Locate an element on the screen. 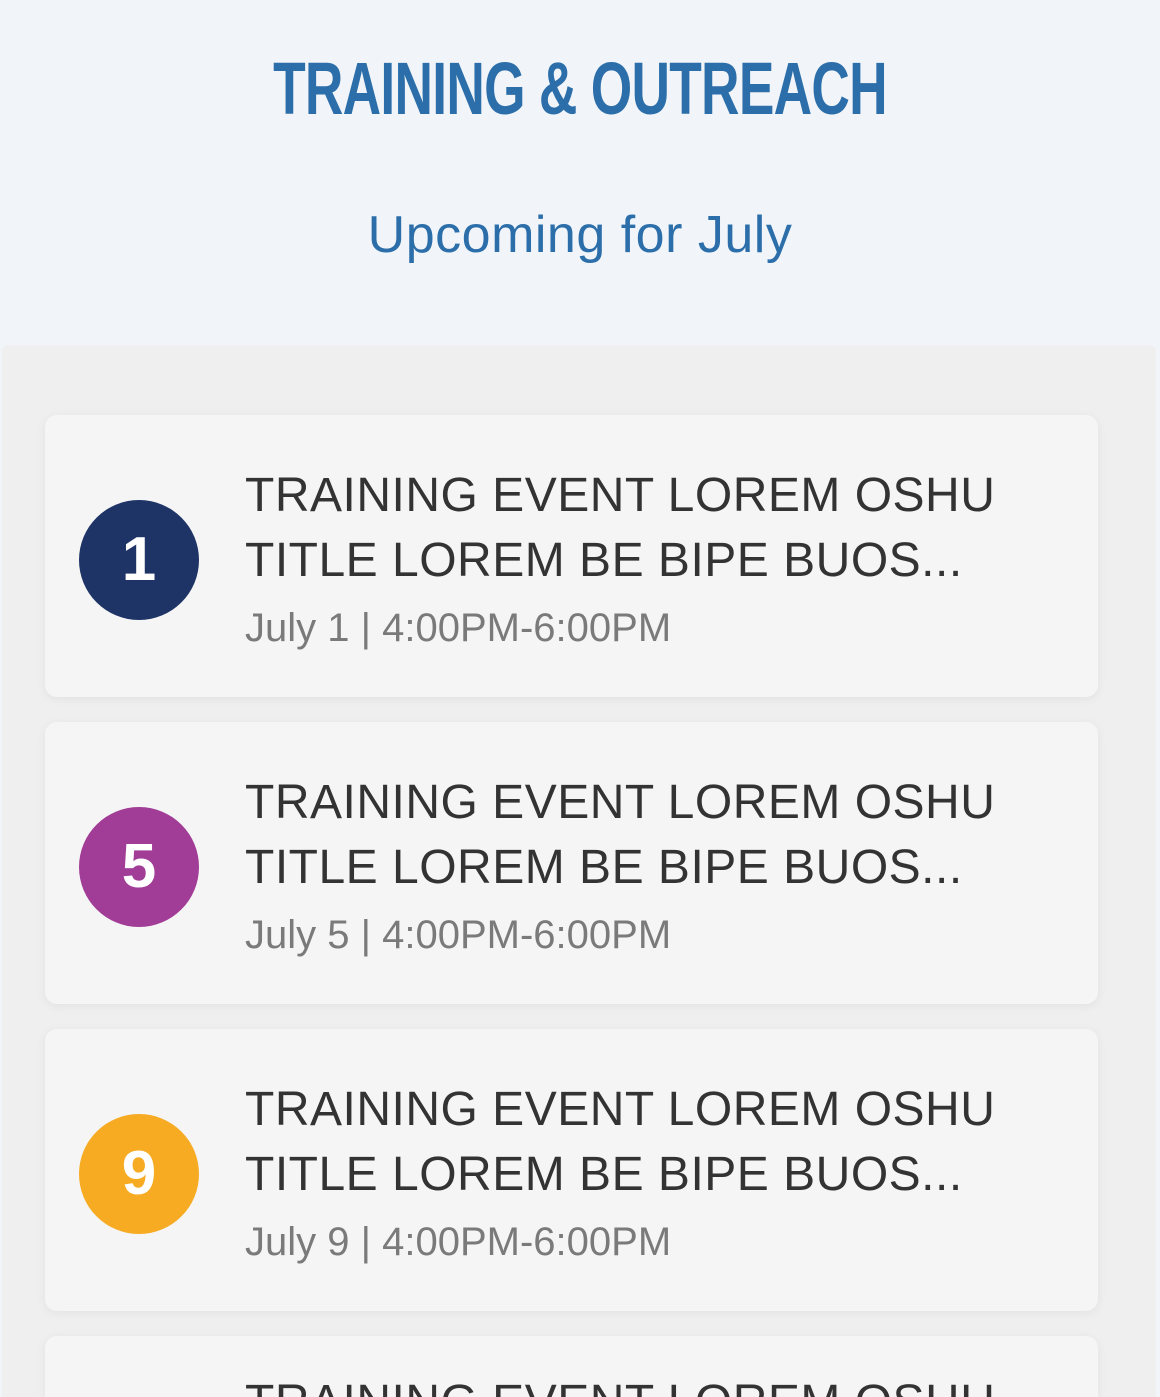 The height and width of the screenshot is (1397, 1160). event-title: TRAINING EVENT LOREM OSHU is located at coordinates (655, 1383).